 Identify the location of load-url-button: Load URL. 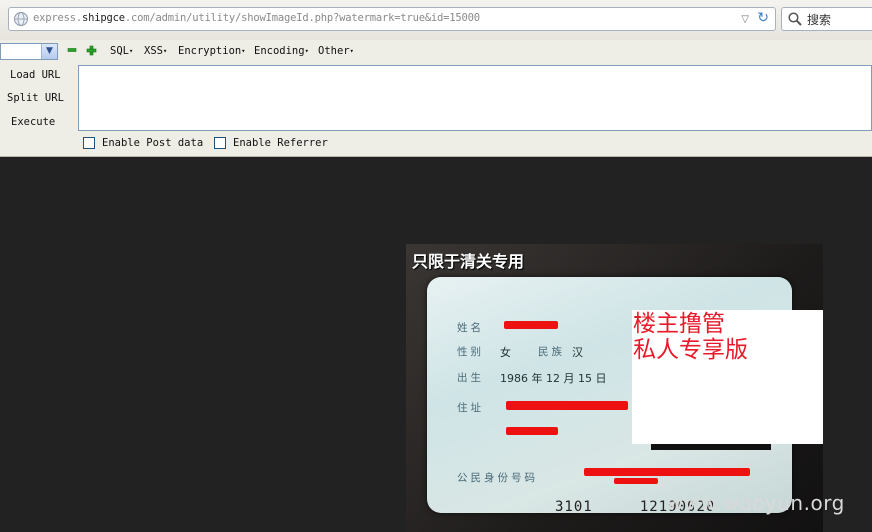
(35, 75).